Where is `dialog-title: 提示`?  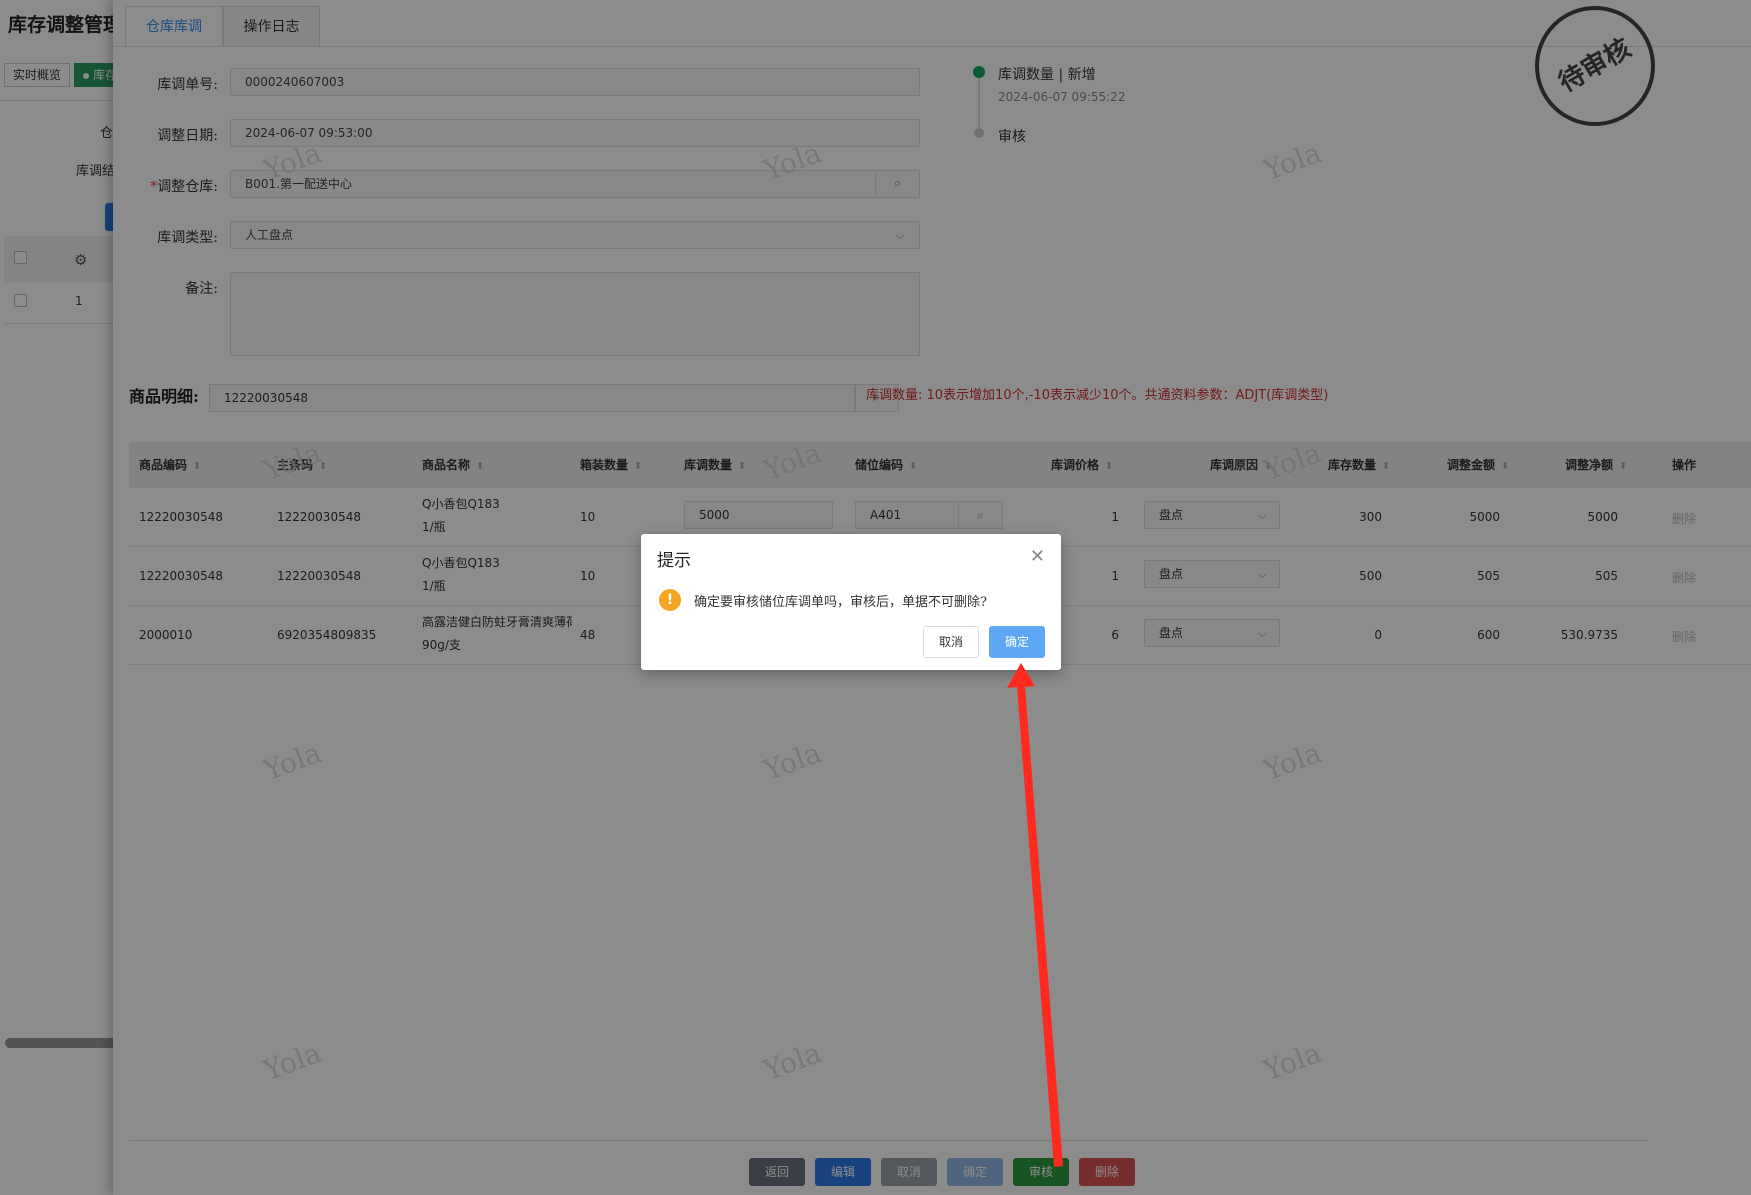
dialog-title: 提示 is located at coordinates (674, 561).